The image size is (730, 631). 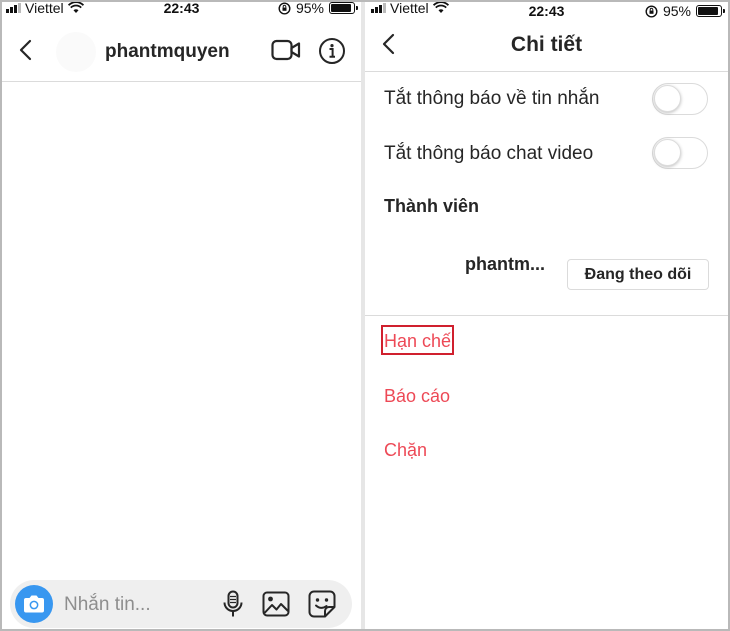 What do you see at coordinates (332, 51) in the screenshot?
I see `info-icon` at bounding box center [332, 51].